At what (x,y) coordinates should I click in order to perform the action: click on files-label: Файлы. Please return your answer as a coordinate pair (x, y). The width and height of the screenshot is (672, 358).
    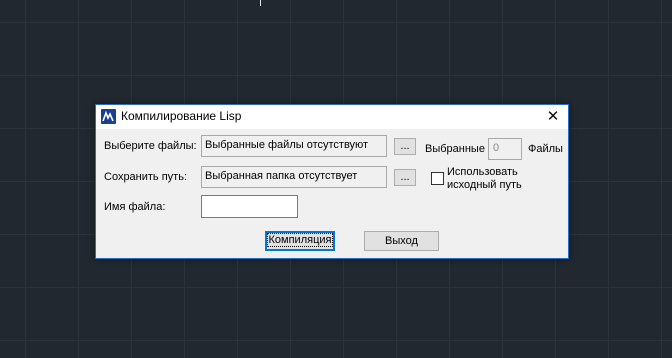
    Looking at the image, I should click on (545, 149).